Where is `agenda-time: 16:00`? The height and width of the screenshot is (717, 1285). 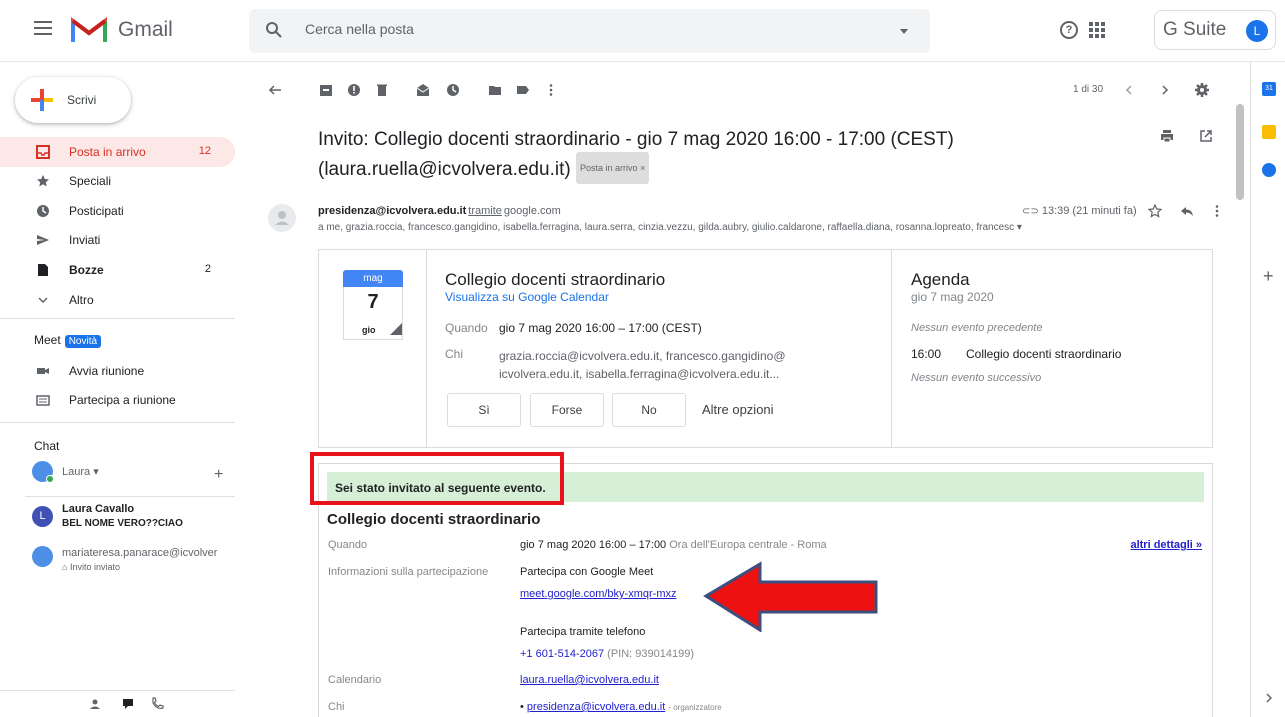
agenda-time: 16:00 is located at coordinates (926, 354).